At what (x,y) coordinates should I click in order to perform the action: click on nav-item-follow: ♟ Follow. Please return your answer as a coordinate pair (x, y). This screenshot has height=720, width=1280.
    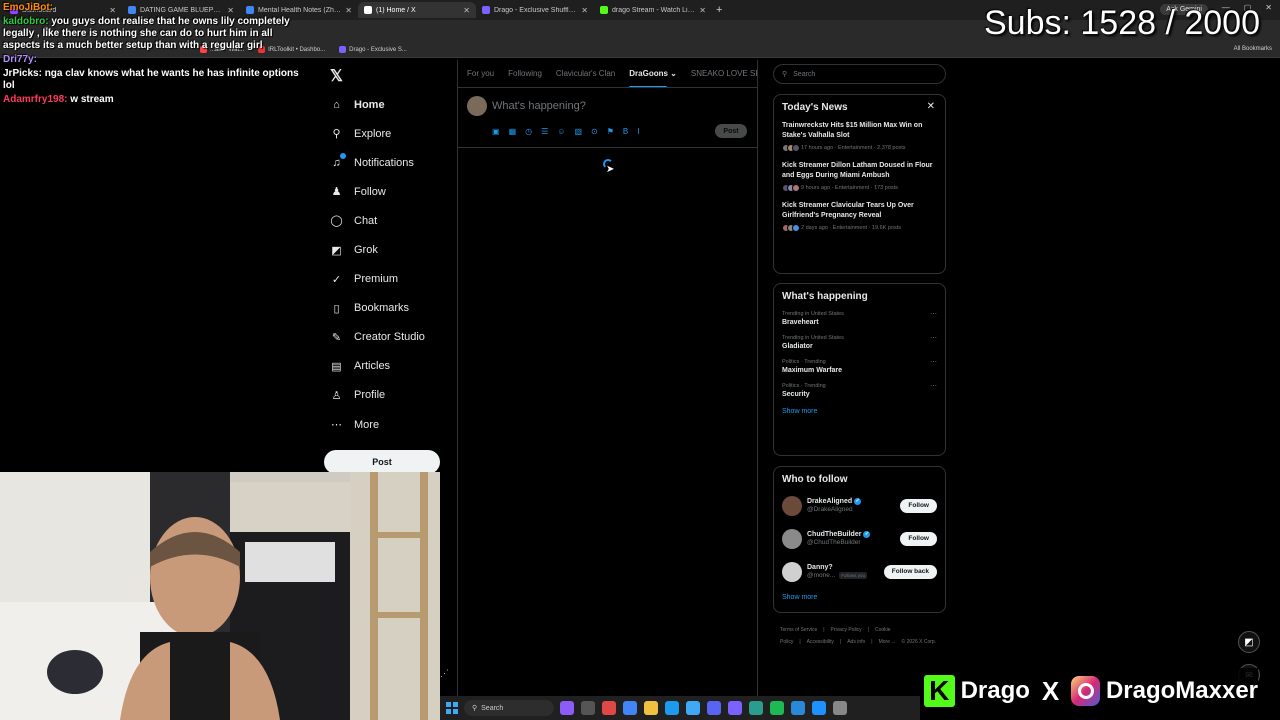
    Looking at the image, I should click on (390, 191).